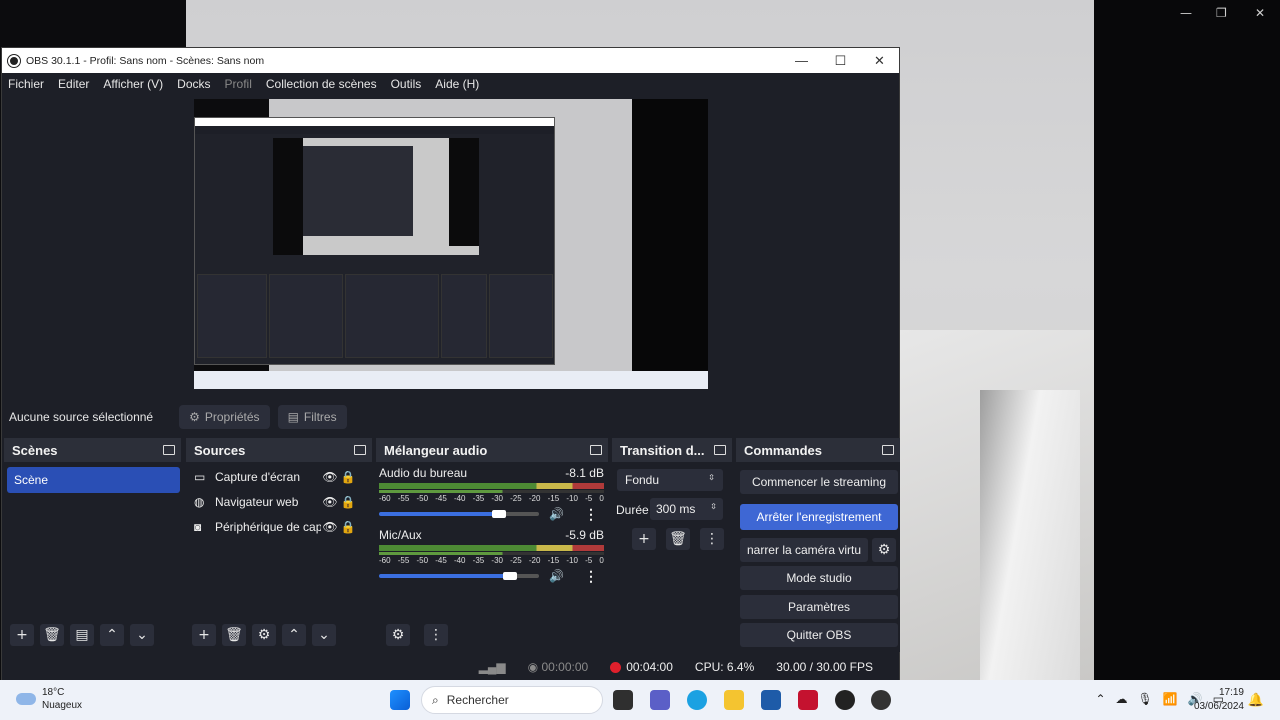 The image size is (1280, 720). I want to click on scene-up-button: ⌃, so click(112, 635).